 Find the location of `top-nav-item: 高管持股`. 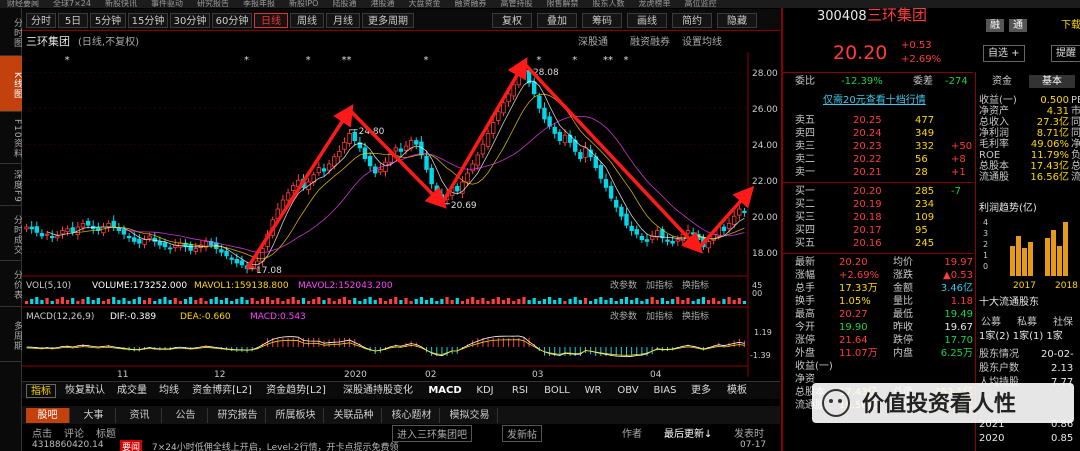

top-nav-item: 高管持股 is located at coordinates (516, 4).